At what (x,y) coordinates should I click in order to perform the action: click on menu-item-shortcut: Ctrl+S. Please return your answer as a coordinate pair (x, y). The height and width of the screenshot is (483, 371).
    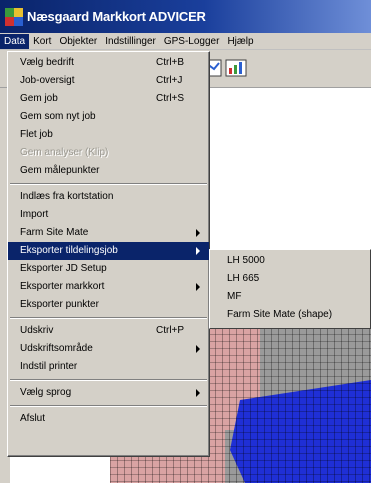
    Looking at the image, I should click on (170, 98).